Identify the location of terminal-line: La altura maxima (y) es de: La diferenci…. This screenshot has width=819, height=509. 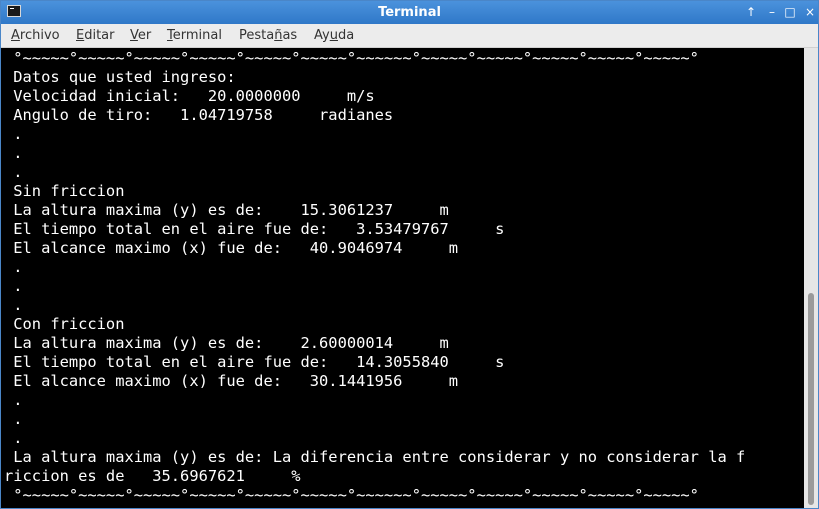
(375, 457).